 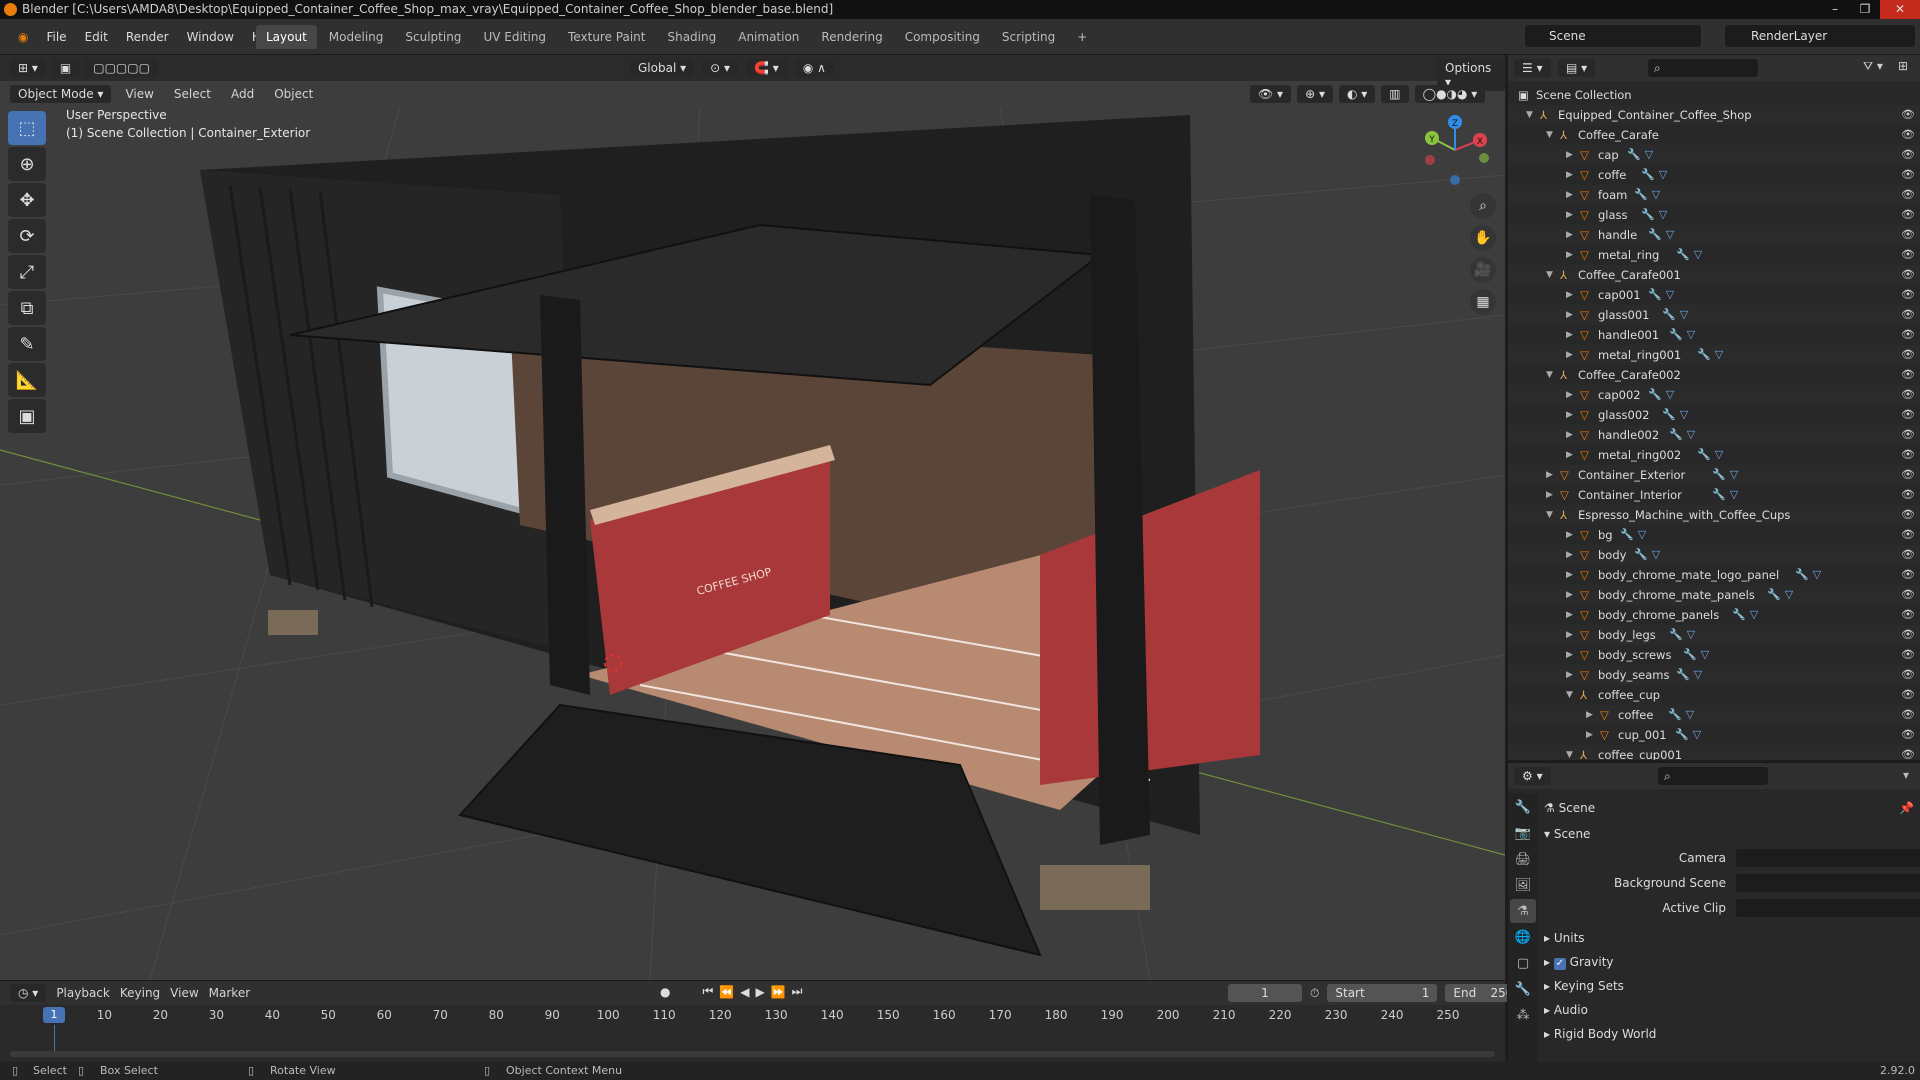 What do you see at coordinates (1028, 37) in the screenshot?
I see `tab-scripting: Scripting` at bounding box center [1028, 37].